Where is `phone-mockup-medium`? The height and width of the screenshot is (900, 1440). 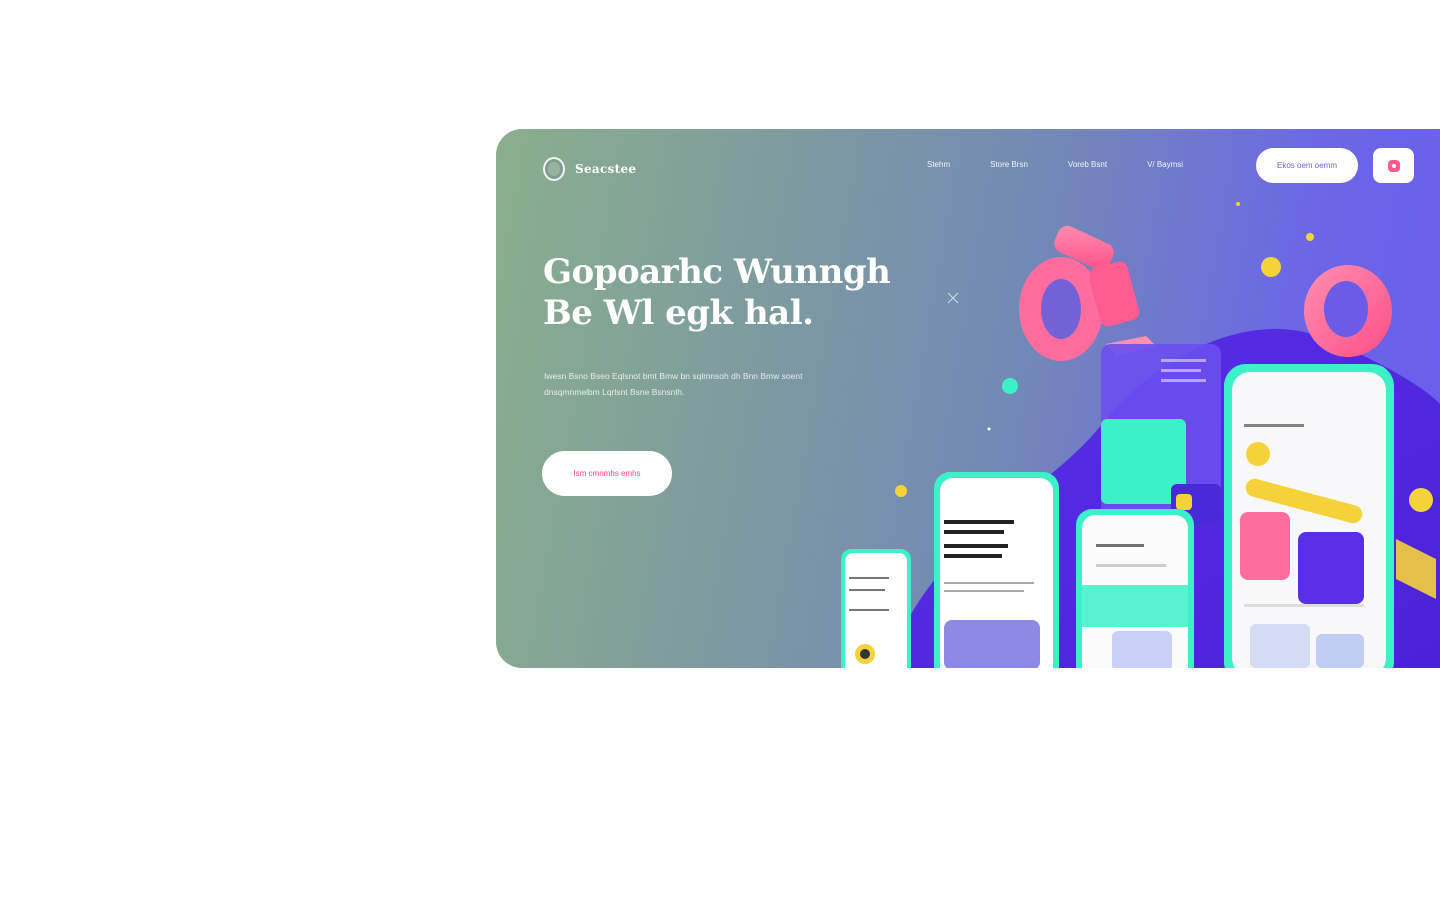 phone-mockup-medium is located at coordinates (1135, 588).